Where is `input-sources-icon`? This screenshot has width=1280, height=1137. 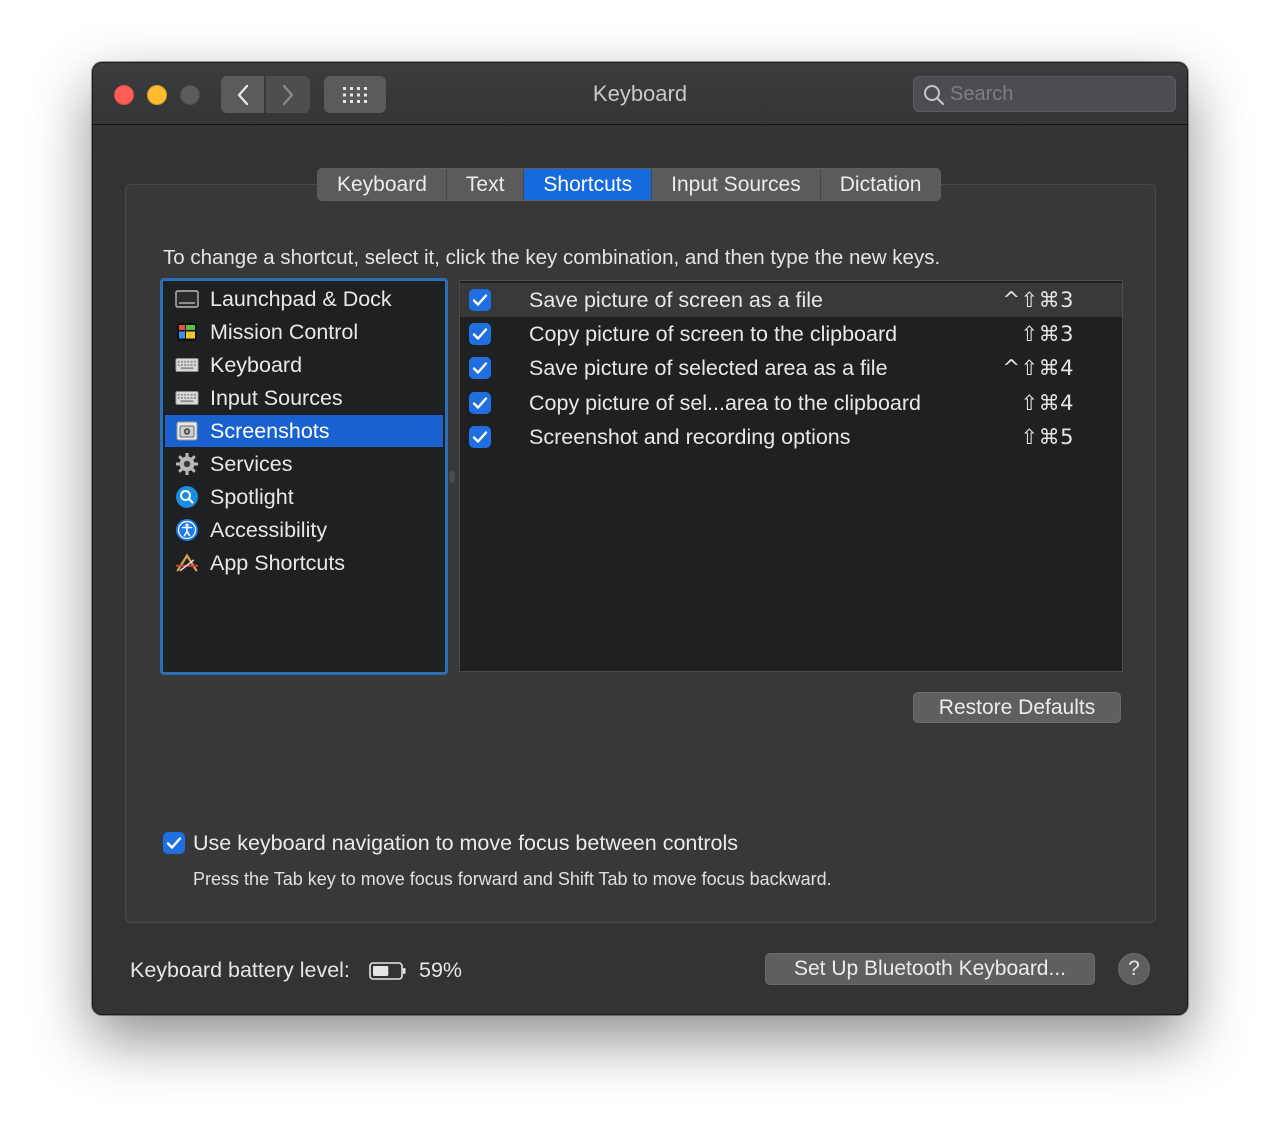 input-sources-icon is located at coordinates (187, 398).